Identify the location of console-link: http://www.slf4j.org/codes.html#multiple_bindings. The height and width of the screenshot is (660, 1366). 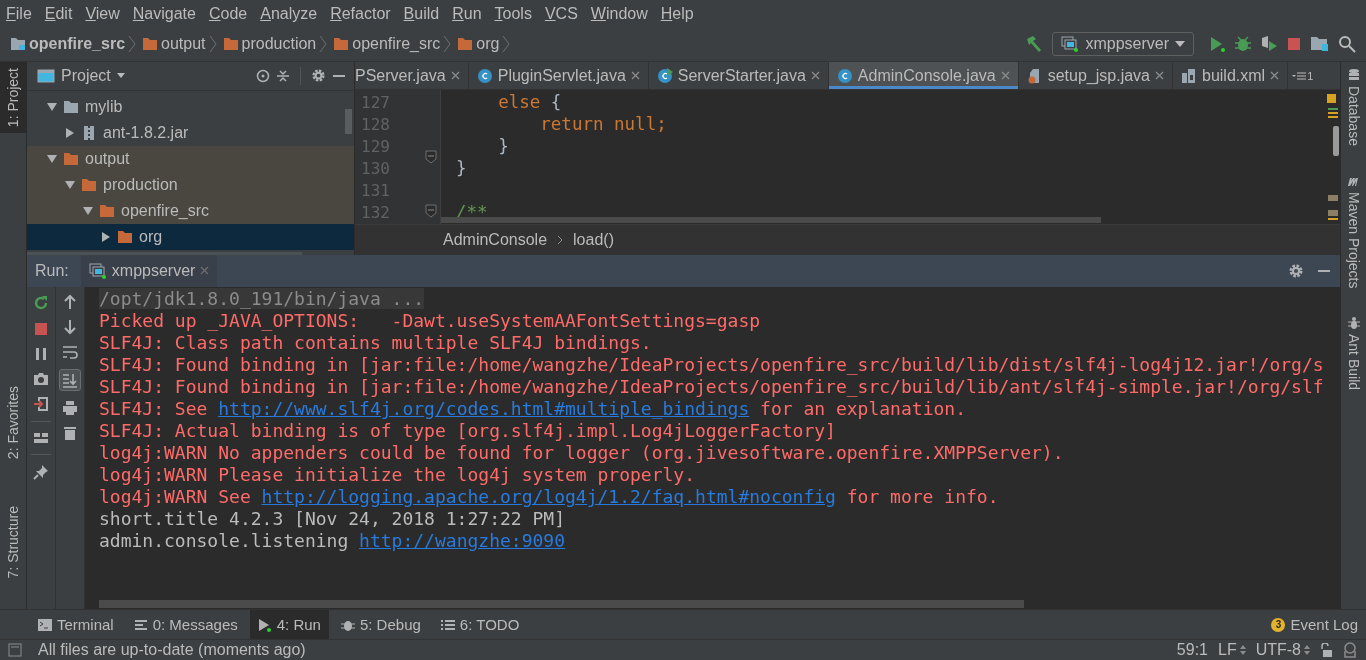
(484, 409).